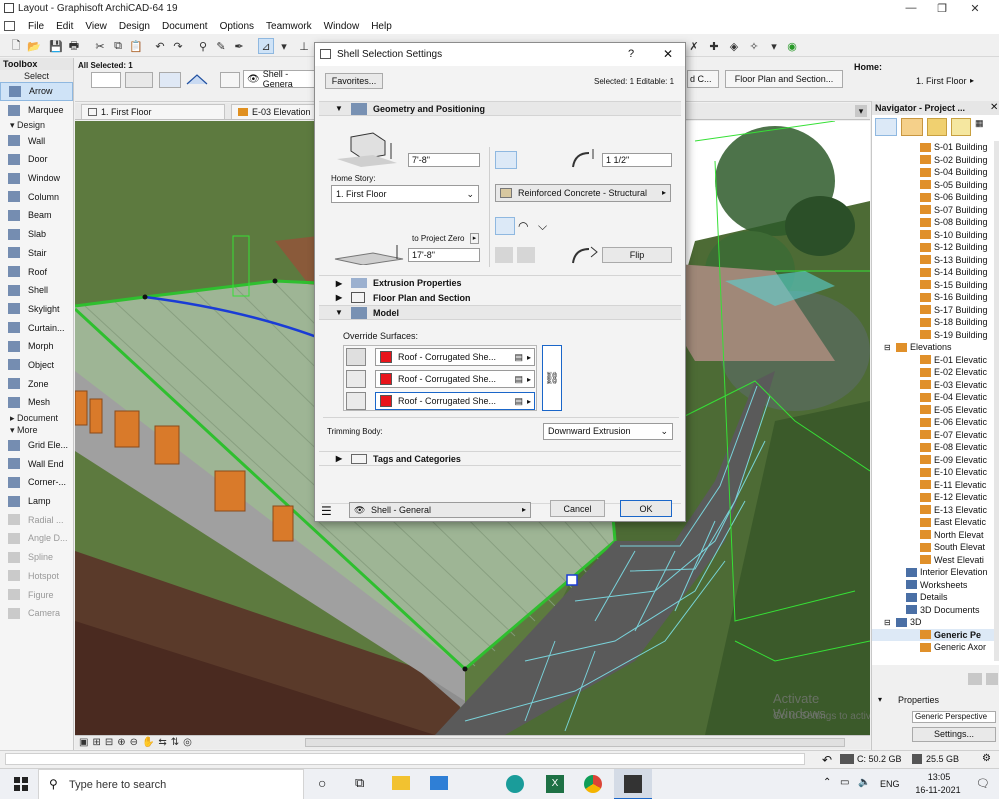  Describe the element at coordinates (933, 235) in the screenshot. I see `navigator-item: S-10 Building` at that location.